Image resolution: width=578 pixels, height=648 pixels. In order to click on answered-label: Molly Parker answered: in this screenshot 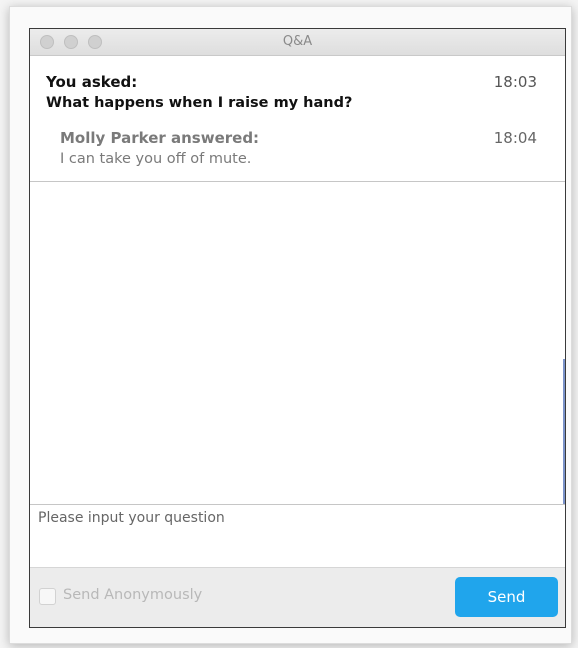, I will do `click(160, 138)`.